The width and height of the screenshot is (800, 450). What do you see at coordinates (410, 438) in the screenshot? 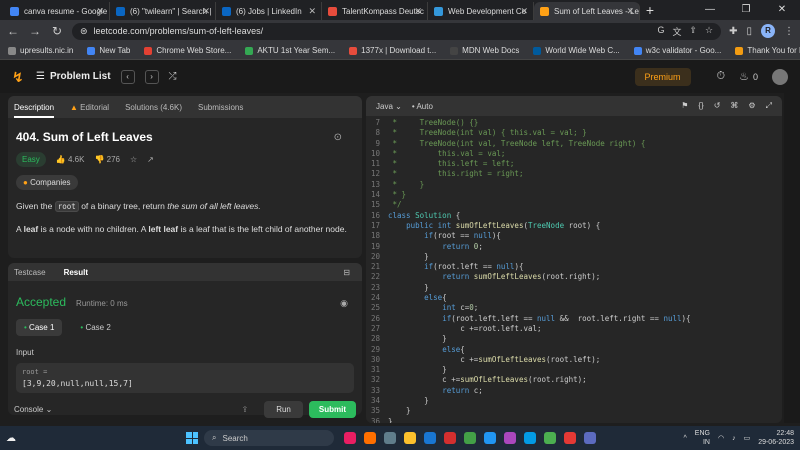
I see `file-explorer-icon` at bounding box center [410, 438].